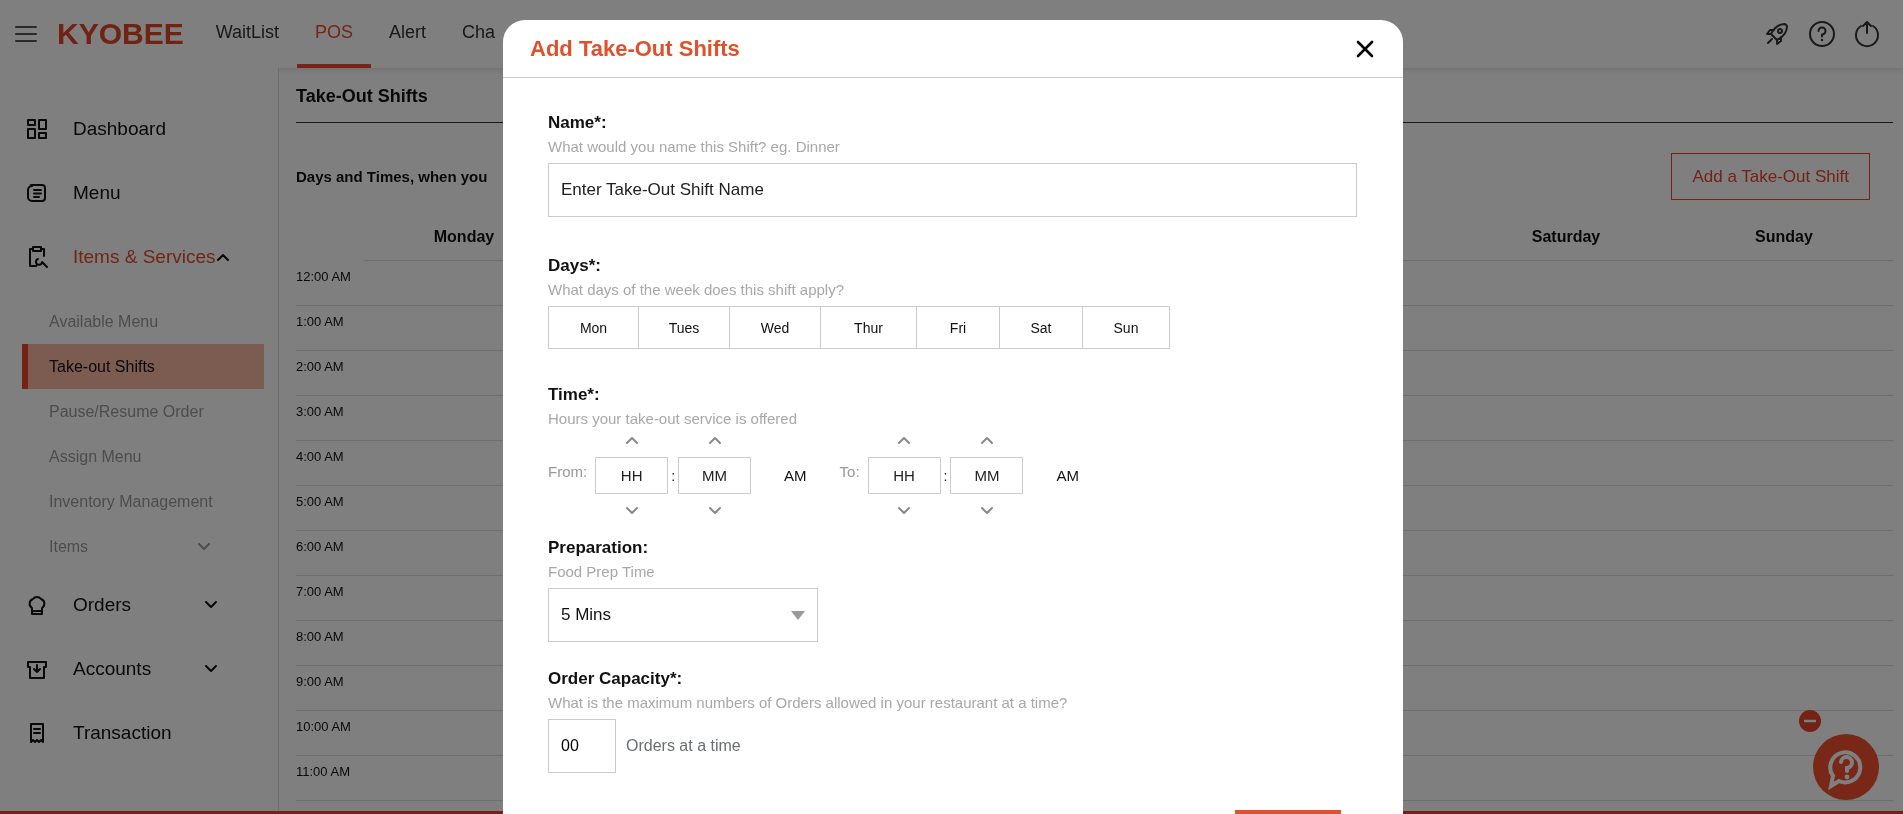 The height and width of the screenshot is (814, 1903). Describe the element at coordinates (696, 290) in the screenshot. I see `hint-text: What days of the week does this shift apply?` at that location.